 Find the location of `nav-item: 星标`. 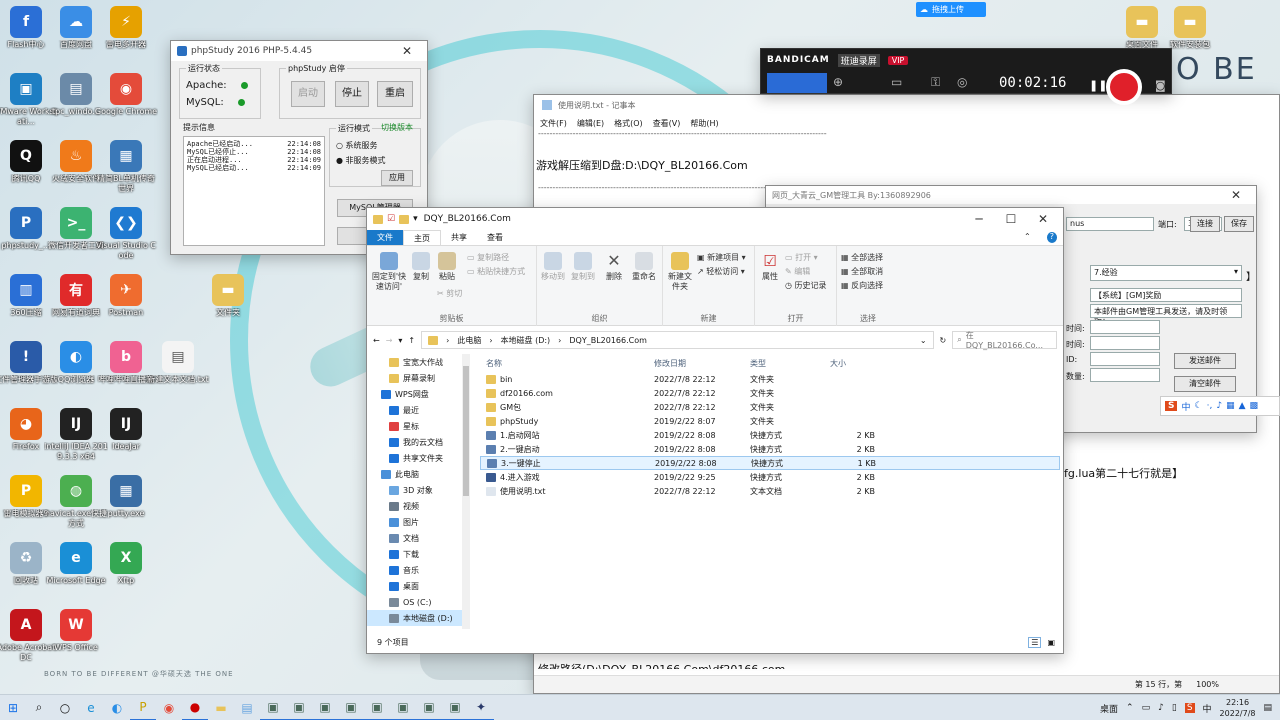

nav-item: 星标 is located at coordinates (417, 426).